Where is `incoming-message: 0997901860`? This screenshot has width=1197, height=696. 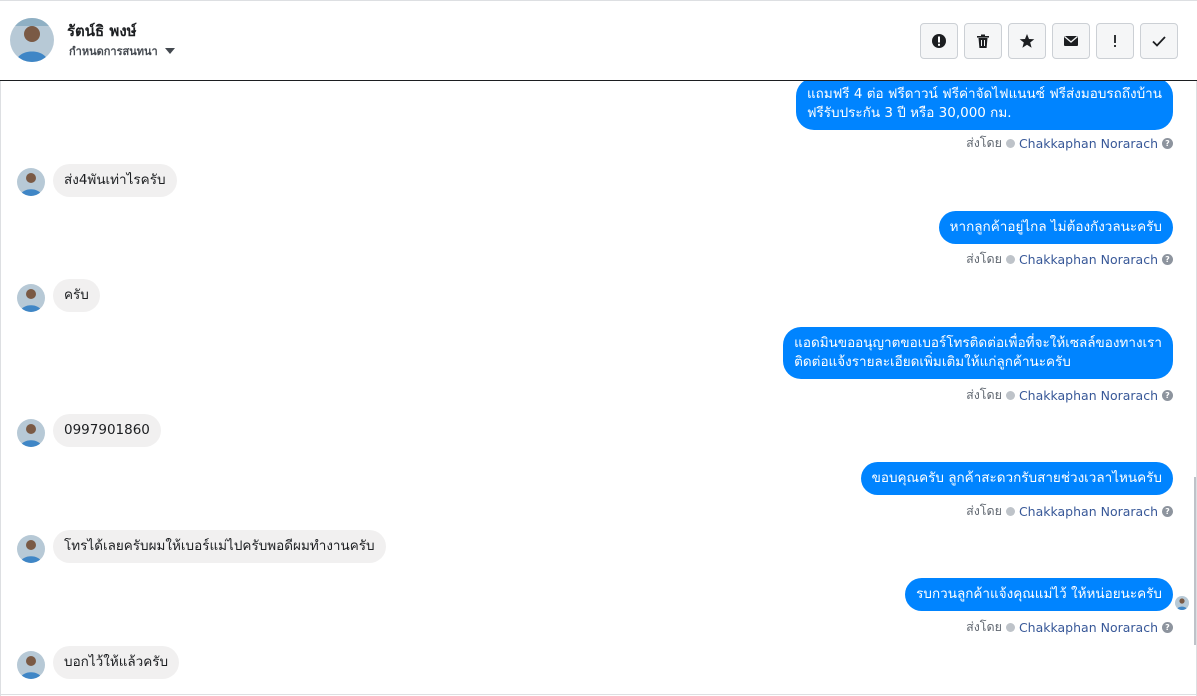 incoming-message: 0997901860 is located at coordinates (107, 430).